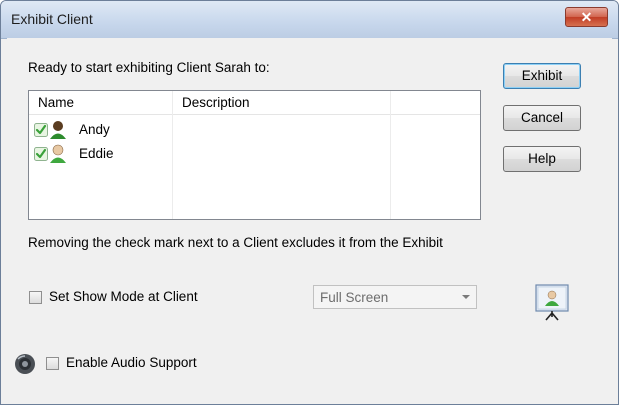 The width and height of the screenshot is (619, 405). I want to click on close-icon: ✕, so click(586, 17).